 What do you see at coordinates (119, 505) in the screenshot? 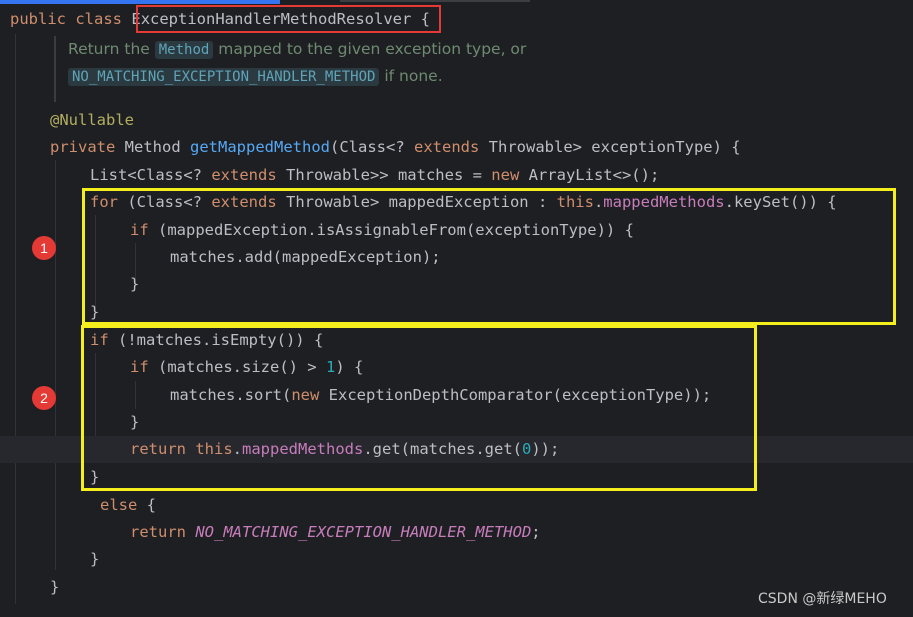
I see `keyword-else: else` at bounding box center [119, 505].